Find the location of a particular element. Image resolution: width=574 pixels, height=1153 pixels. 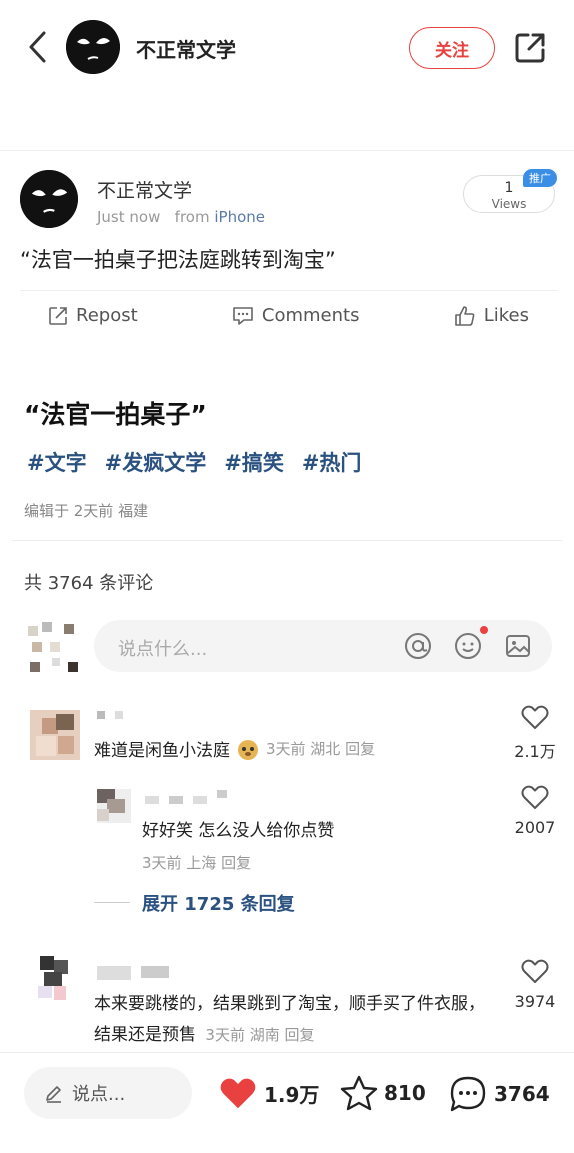

post-time: Just now is located at coordinates (129, 217).